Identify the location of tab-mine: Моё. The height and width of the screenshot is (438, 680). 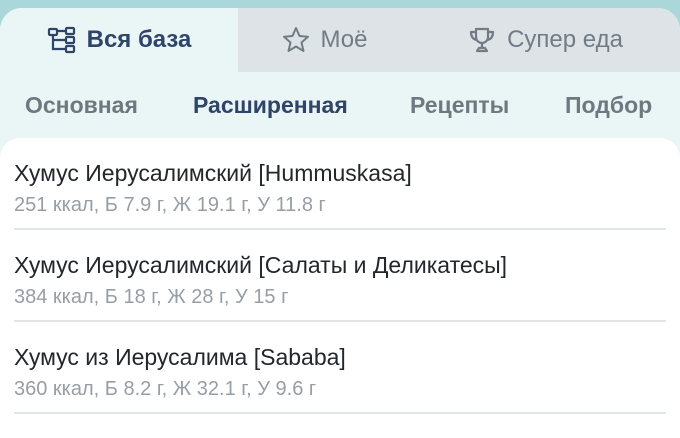
(324, 40).